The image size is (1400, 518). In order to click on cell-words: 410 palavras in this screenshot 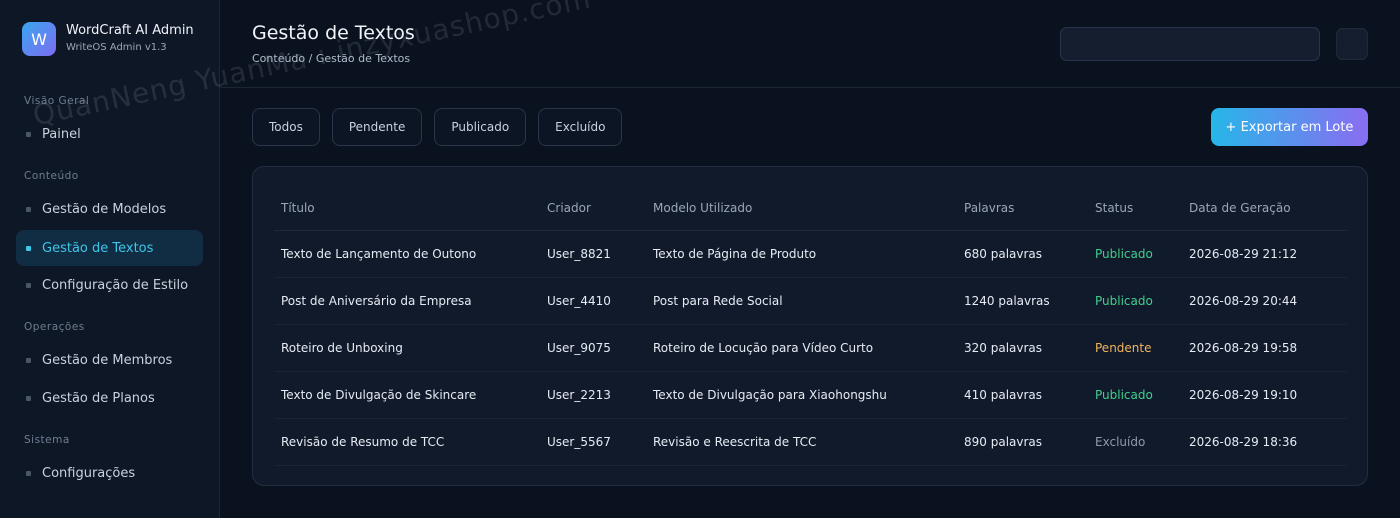, I will do `click(1022, 395)`.